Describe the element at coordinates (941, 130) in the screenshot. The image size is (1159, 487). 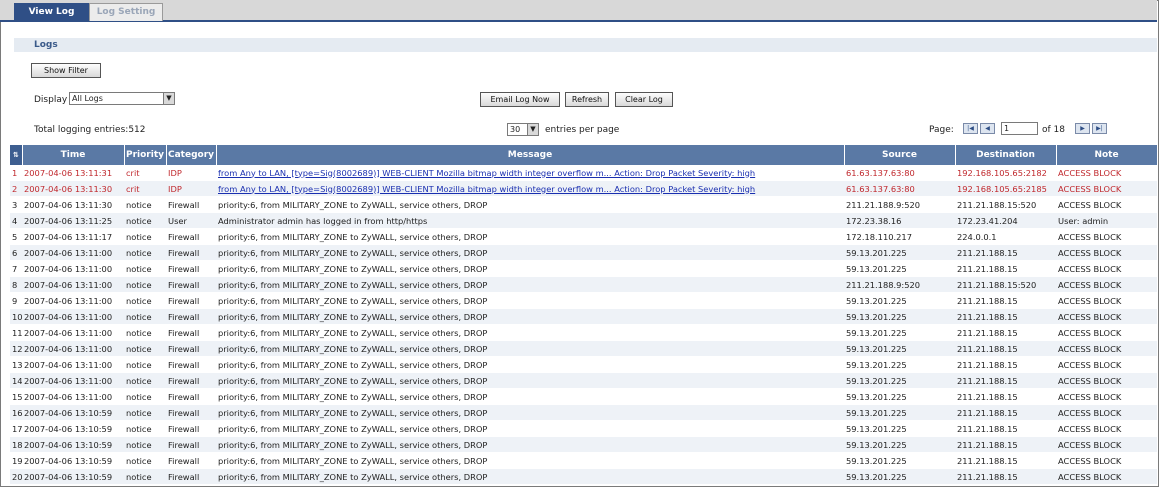
I see `page-label: Page:` at that location.